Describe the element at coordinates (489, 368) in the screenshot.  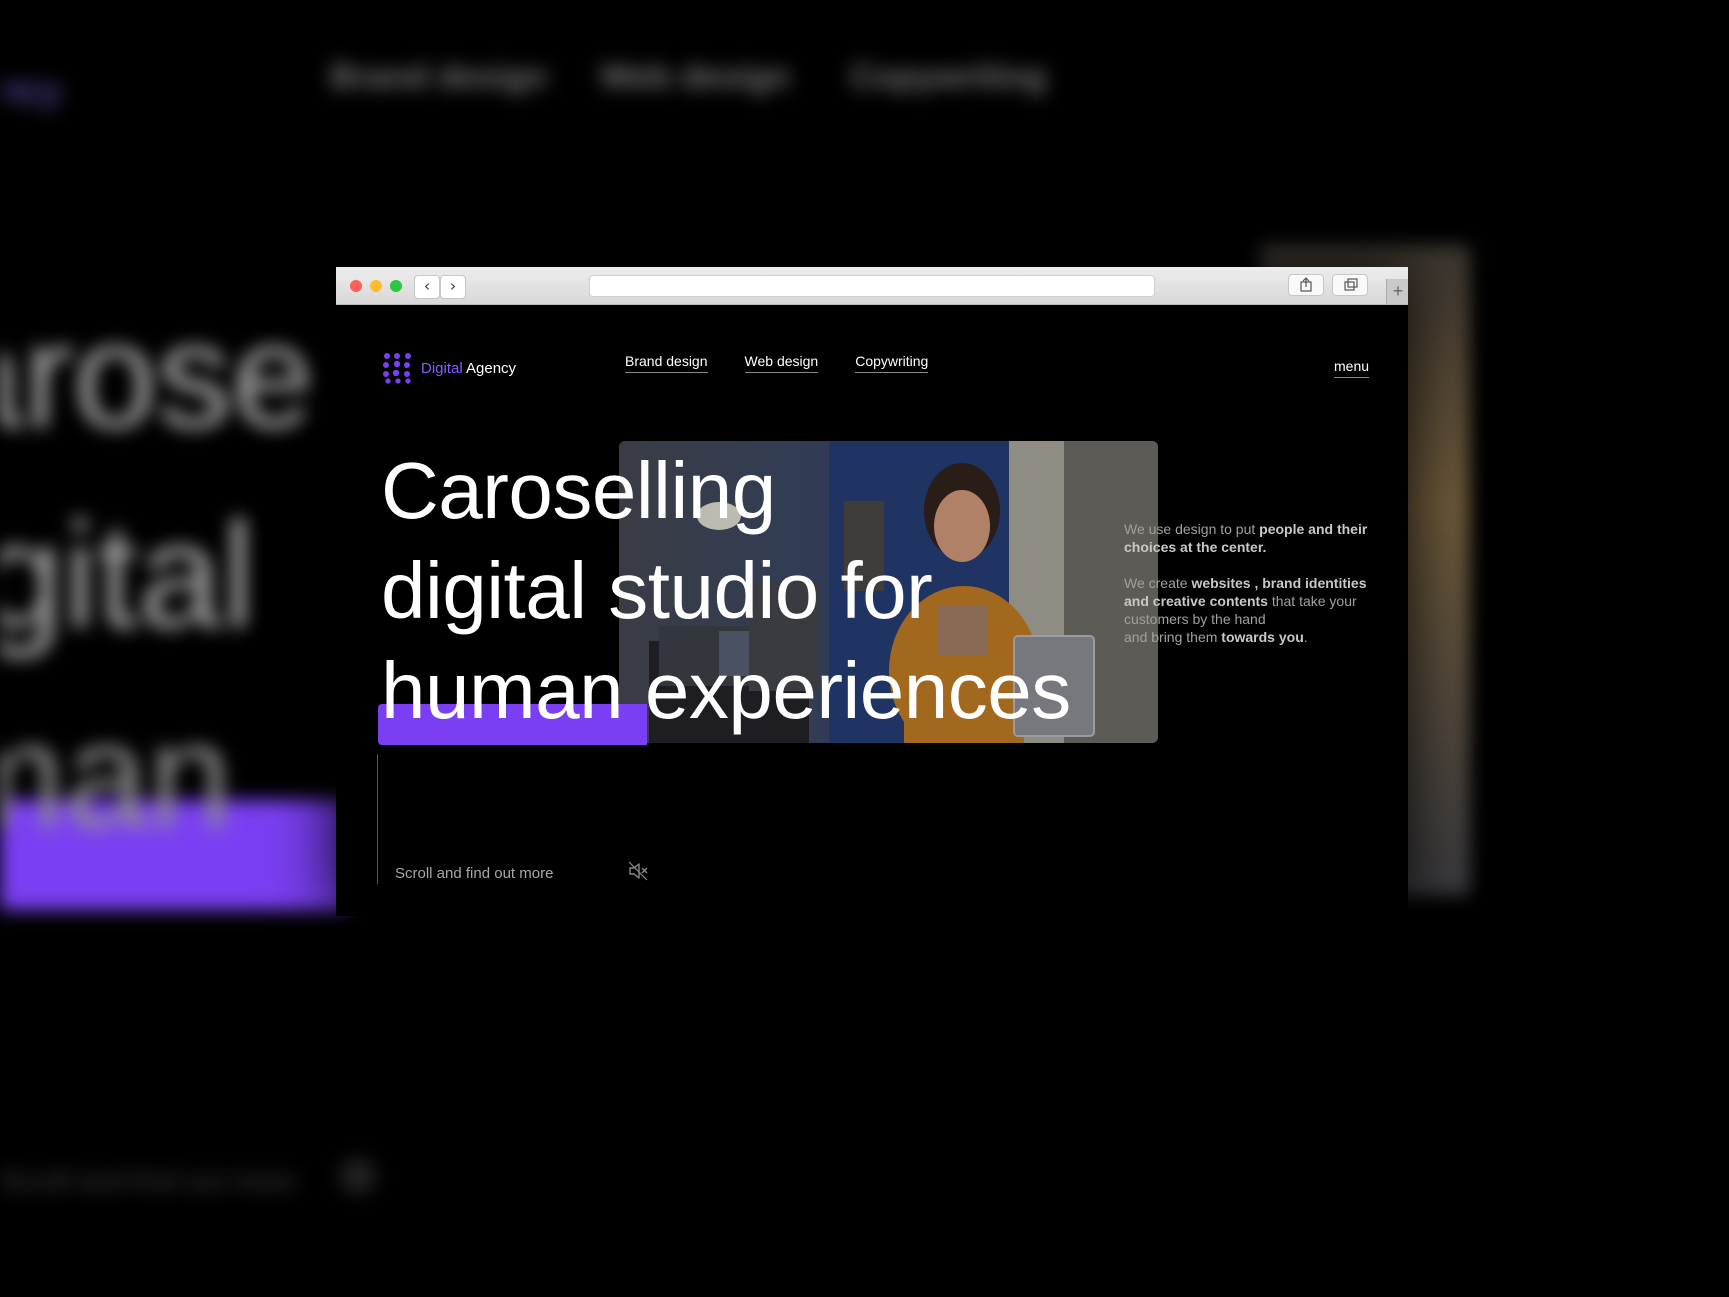
I see `logo-text-rest: Agency` at that location.